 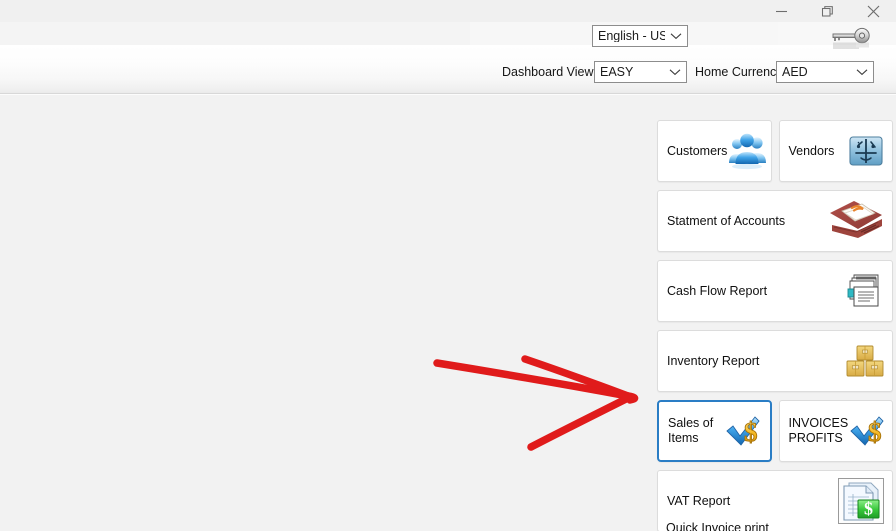 What do you see at coordinates (856, 221) in the screenshot?
I see `folder-documents-icon` at bounding box center [856, 221].